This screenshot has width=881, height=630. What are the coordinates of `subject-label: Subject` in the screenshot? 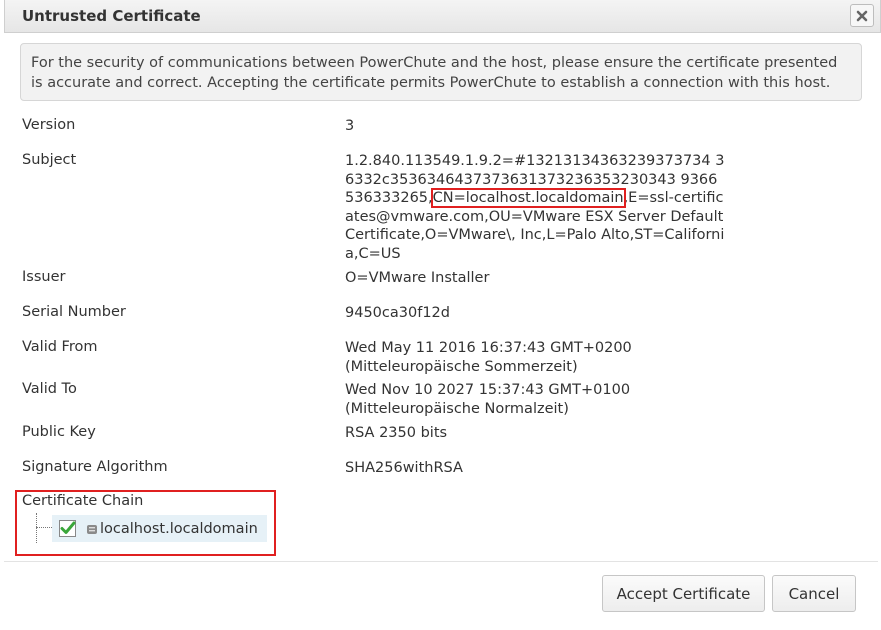 It's located at (49, 160).